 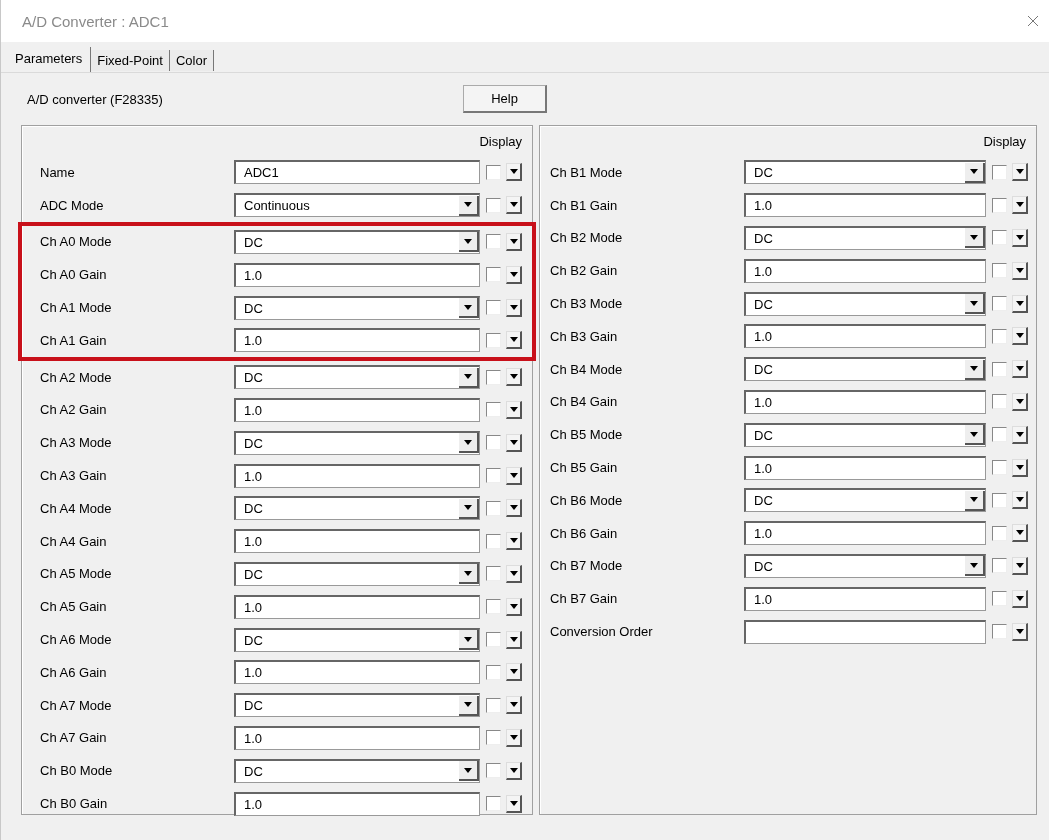 I want to click on input-field, so click(x=865, y=631).